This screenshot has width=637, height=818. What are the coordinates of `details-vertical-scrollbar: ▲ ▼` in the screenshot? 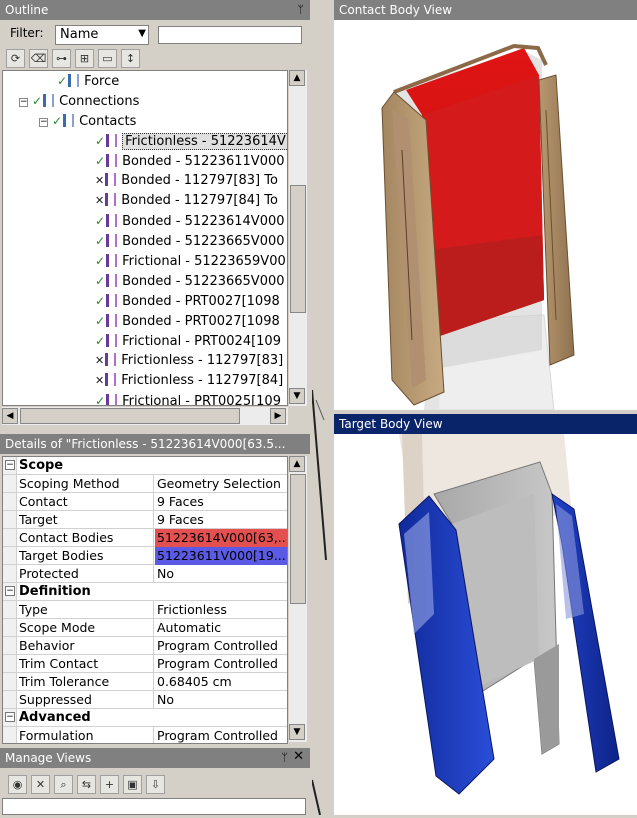 It's located at (298, 599).